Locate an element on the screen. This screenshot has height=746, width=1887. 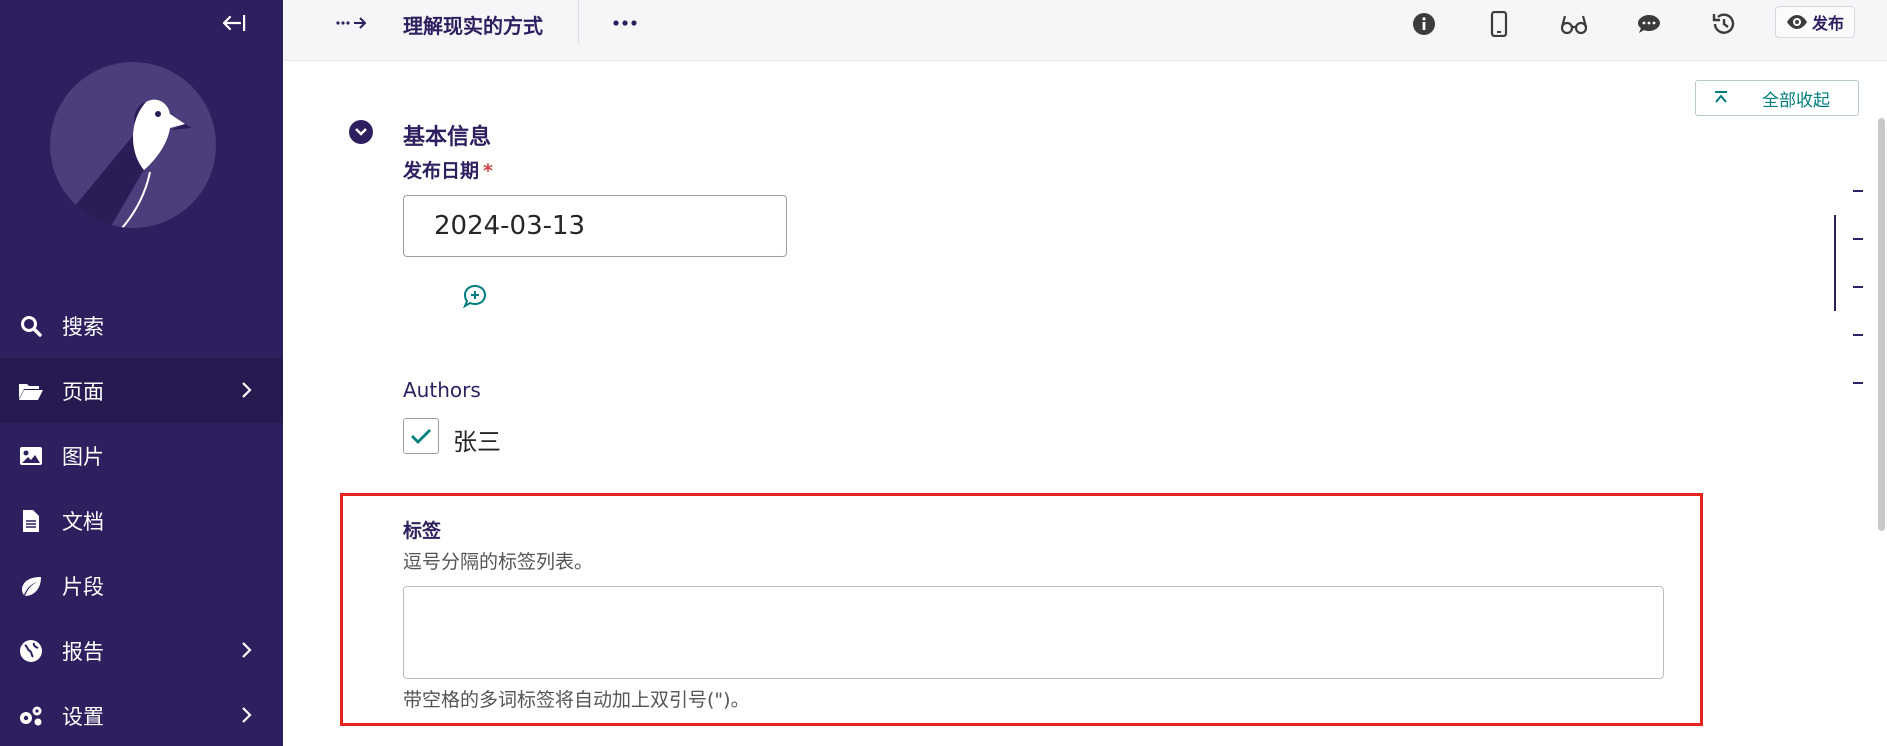
wagtail-logo is located at coordinates (133, 145).